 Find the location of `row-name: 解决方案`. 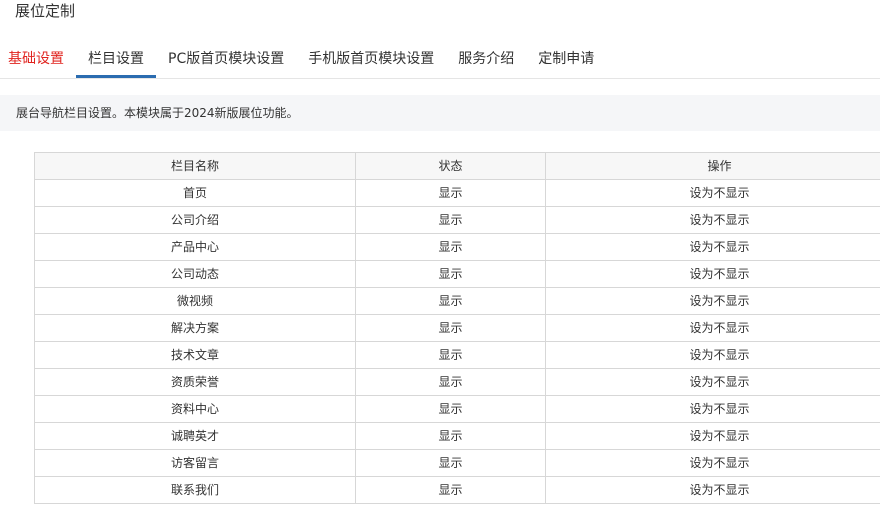

row-name: 解决方案 is located at coordinates (195, 328).